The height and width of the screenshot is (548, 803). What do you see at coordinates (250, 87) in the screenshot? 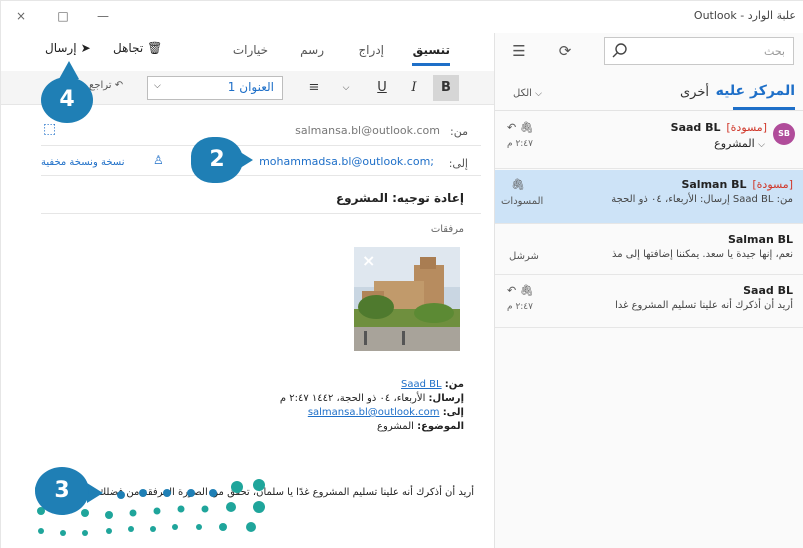
I see `style-value: العنوان 1` at bounding box center [250, 87].